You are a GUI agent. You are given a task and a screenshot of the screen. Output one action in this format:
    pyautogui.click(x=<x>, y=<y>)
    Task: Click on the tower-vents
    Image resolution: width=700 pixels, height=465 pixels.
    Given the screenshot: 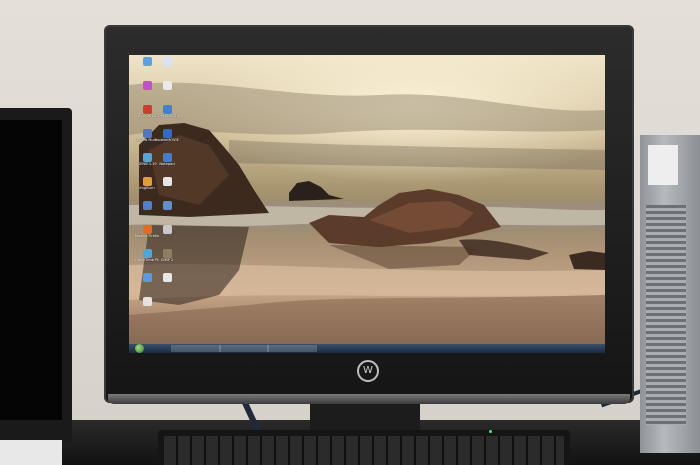 What is the action you would take?
    pyautogui.click(x=666, y=315)
    